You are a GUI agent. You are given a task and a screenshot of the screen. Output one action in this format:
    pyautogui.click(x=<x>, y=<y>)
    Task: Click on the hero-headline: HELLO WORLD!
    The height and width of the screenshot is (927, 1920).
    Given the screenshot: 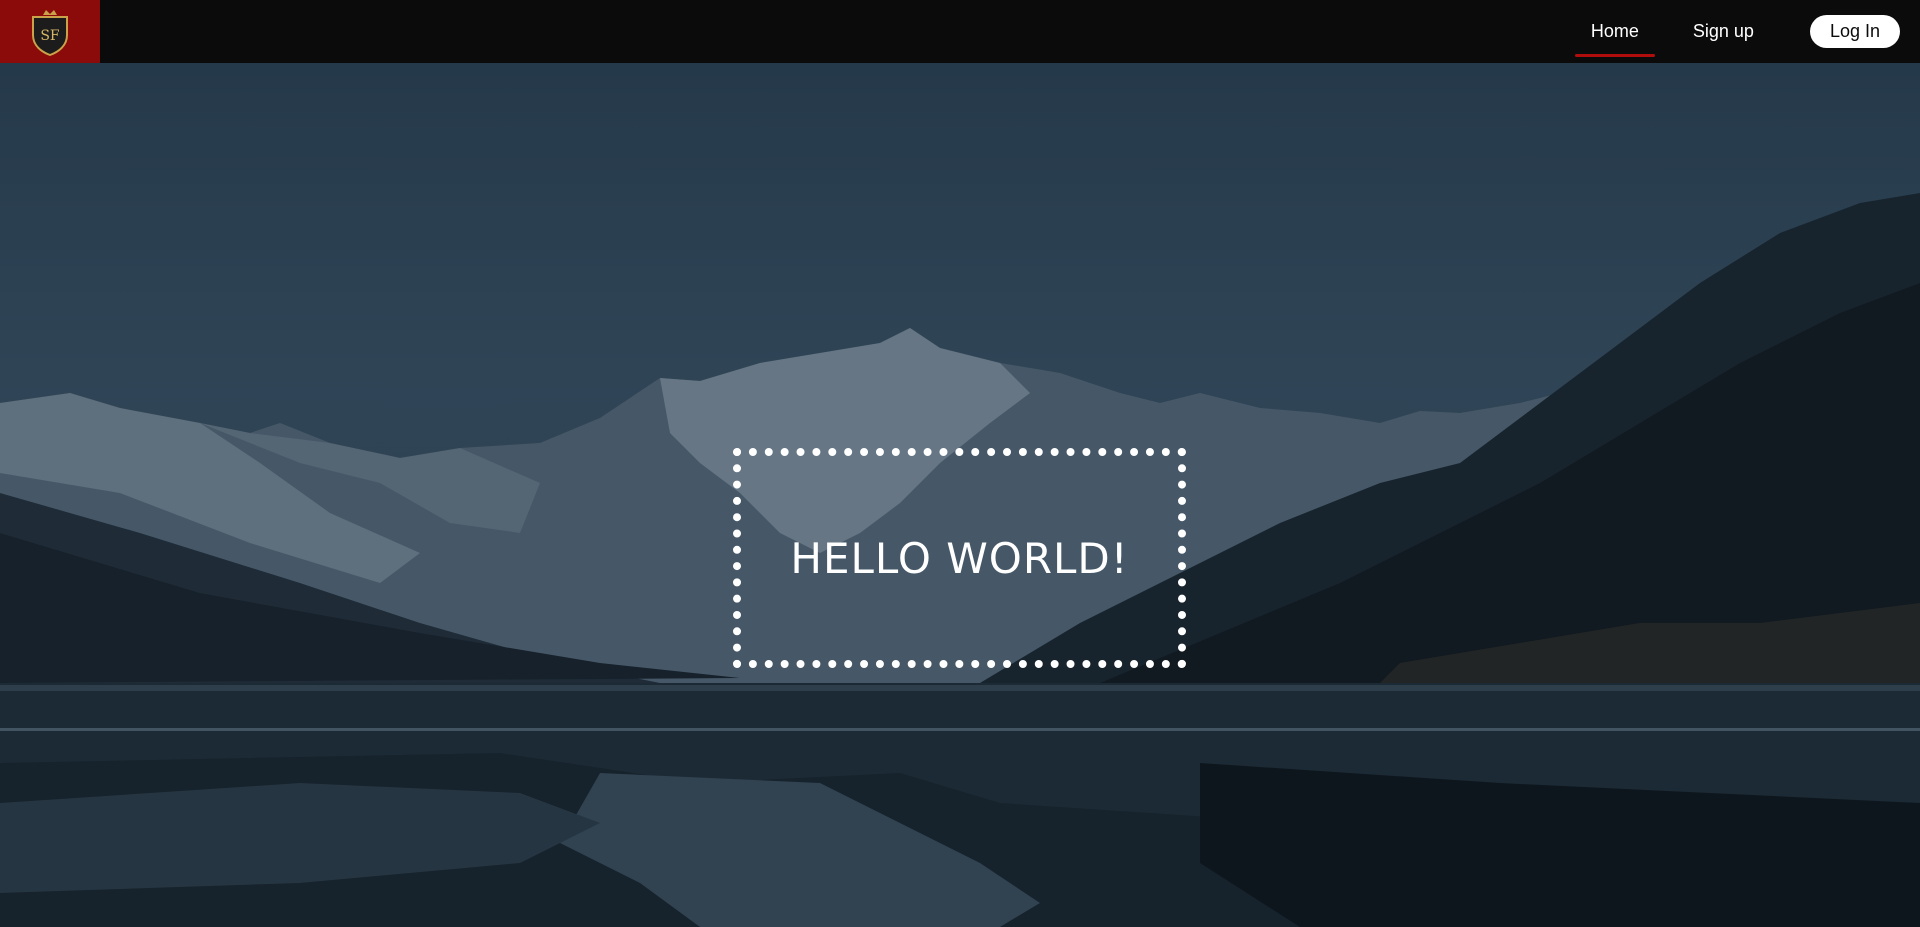 What is the action you would take?
    pyautogui.click(x=959, y=558)
    